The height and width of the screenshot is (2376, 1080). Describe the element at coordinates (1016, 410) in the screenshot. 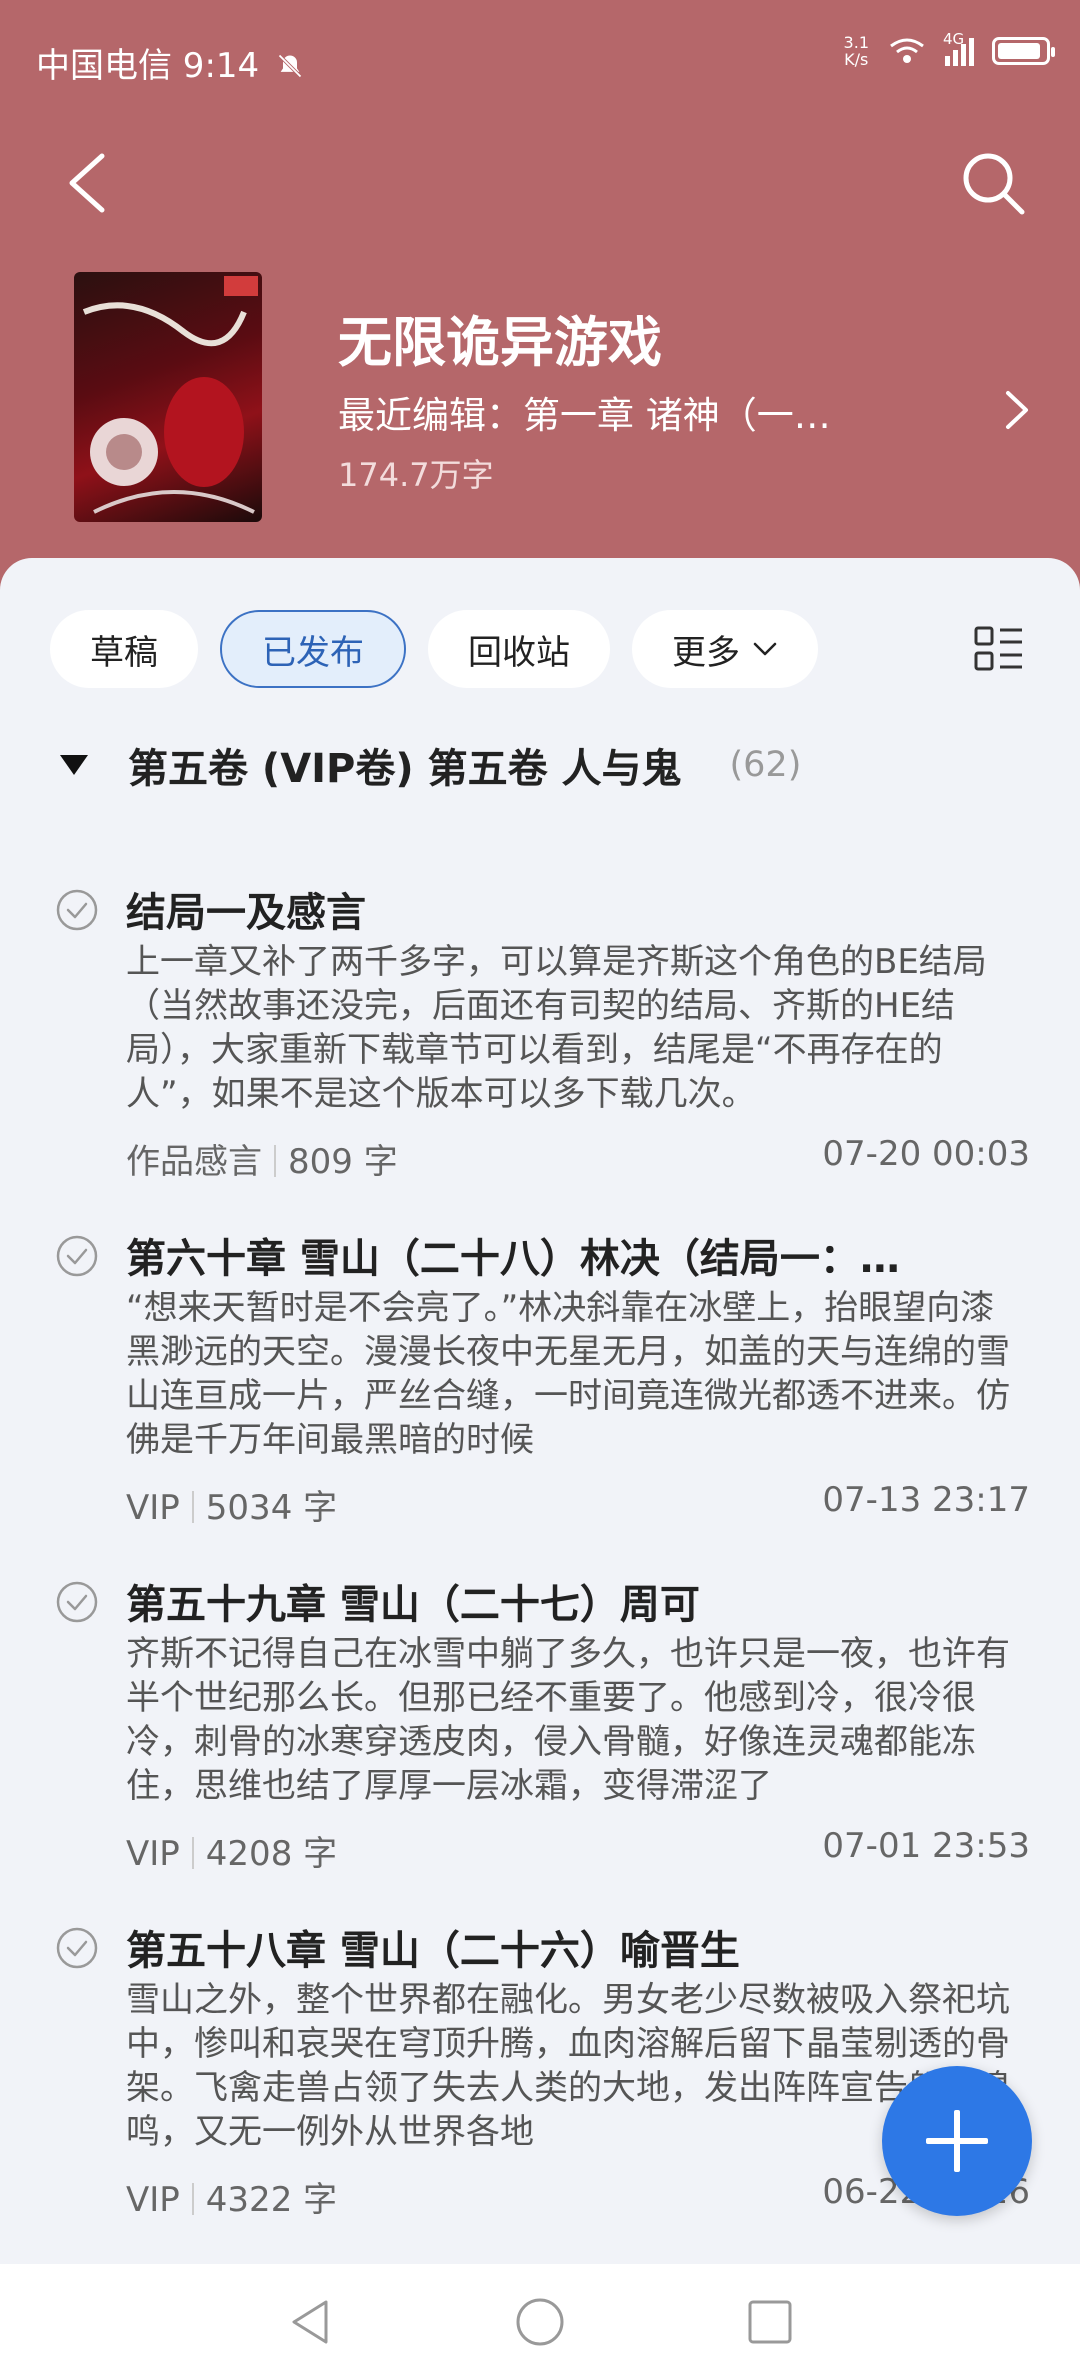

I see `chevron-right-icon` at that location.